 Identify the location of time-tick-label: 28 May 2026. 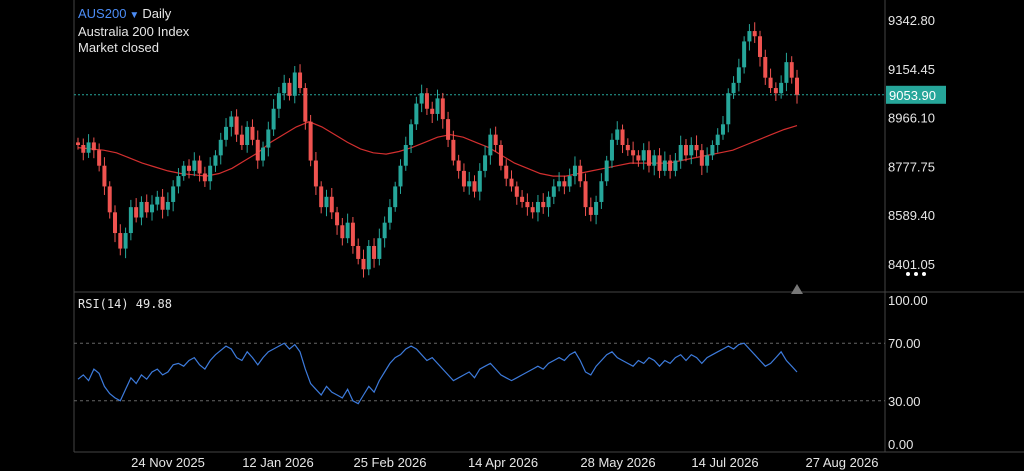
(617, 462).